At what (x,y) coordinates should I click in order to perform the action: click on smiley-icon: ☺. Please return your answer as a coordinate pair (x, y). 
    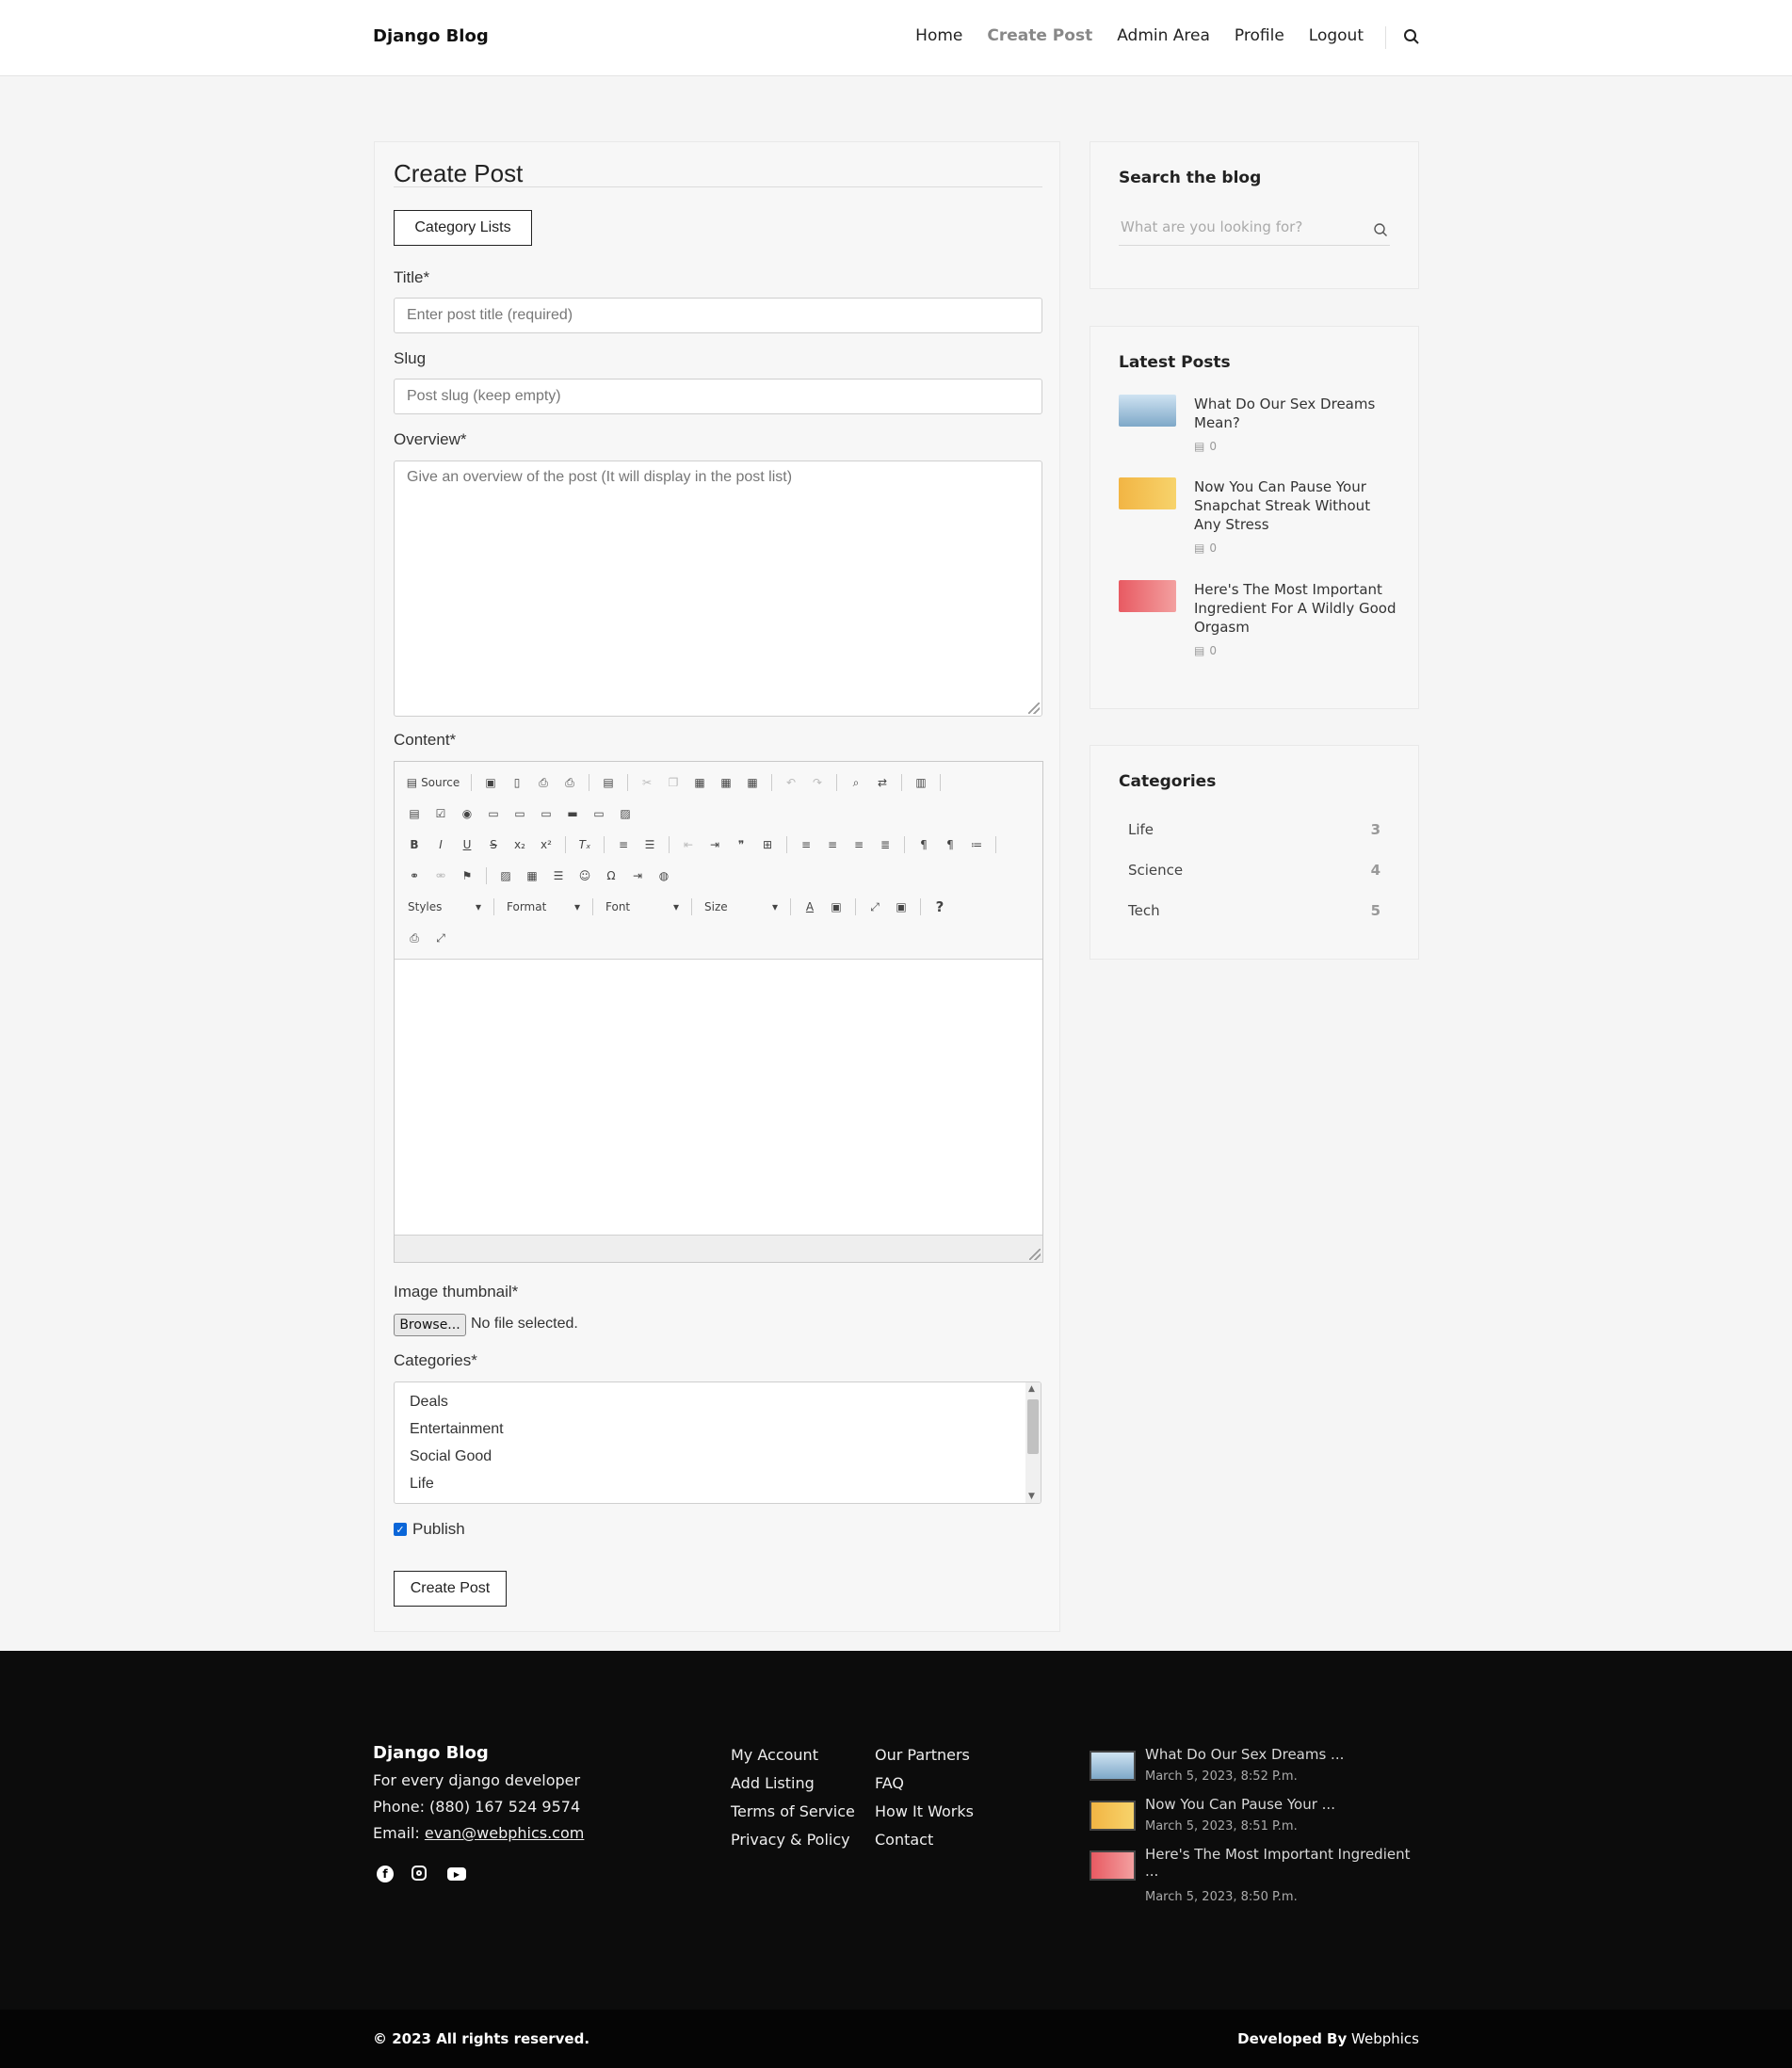
    Looking at the image, I should click on (584, 875).